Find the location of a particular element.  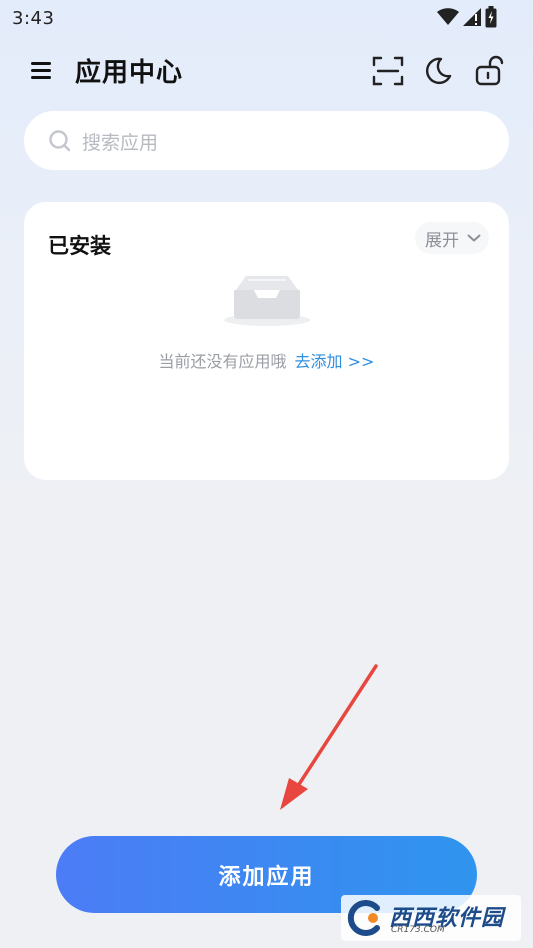

watermark-mark-icon is located at coordinates (363, 918).